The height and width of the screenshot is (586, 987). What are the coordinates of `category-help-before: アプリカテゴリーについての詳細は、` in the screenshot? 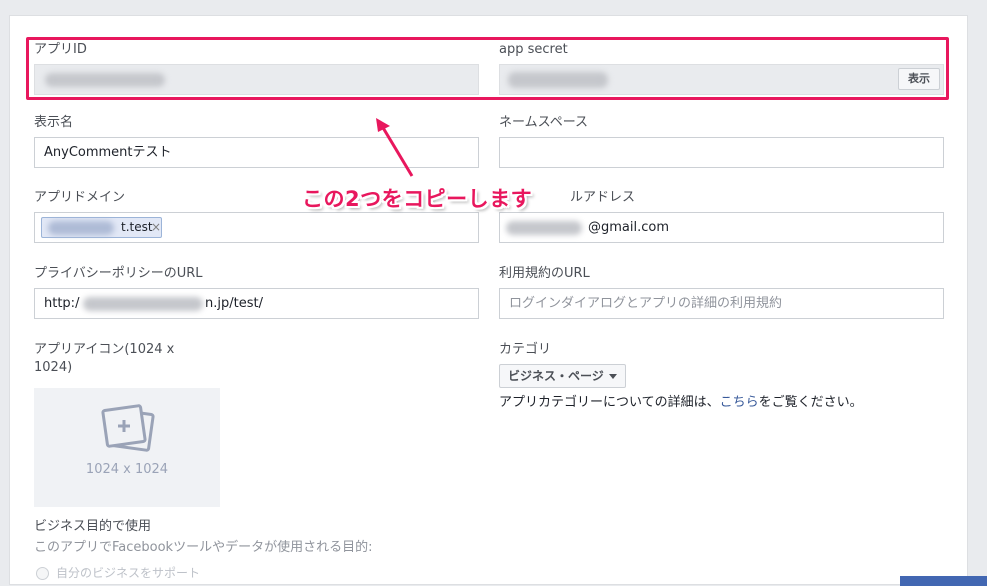 It's located at (609, 402).